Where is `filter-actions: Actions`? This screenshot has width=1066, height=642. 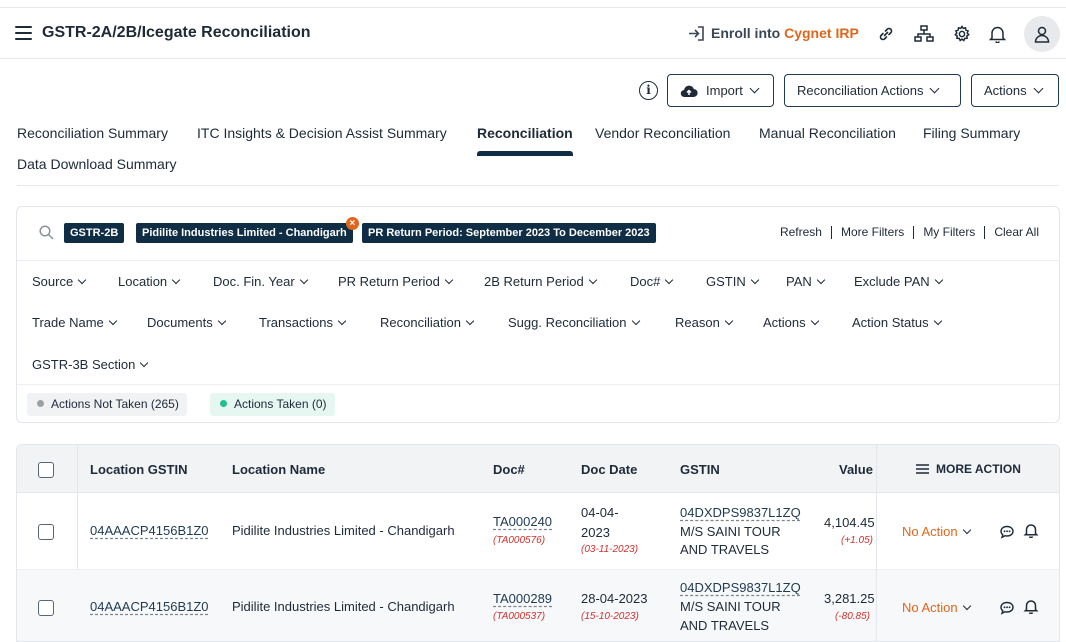
filter-actions: Actions is located at coordinates (791, 322).